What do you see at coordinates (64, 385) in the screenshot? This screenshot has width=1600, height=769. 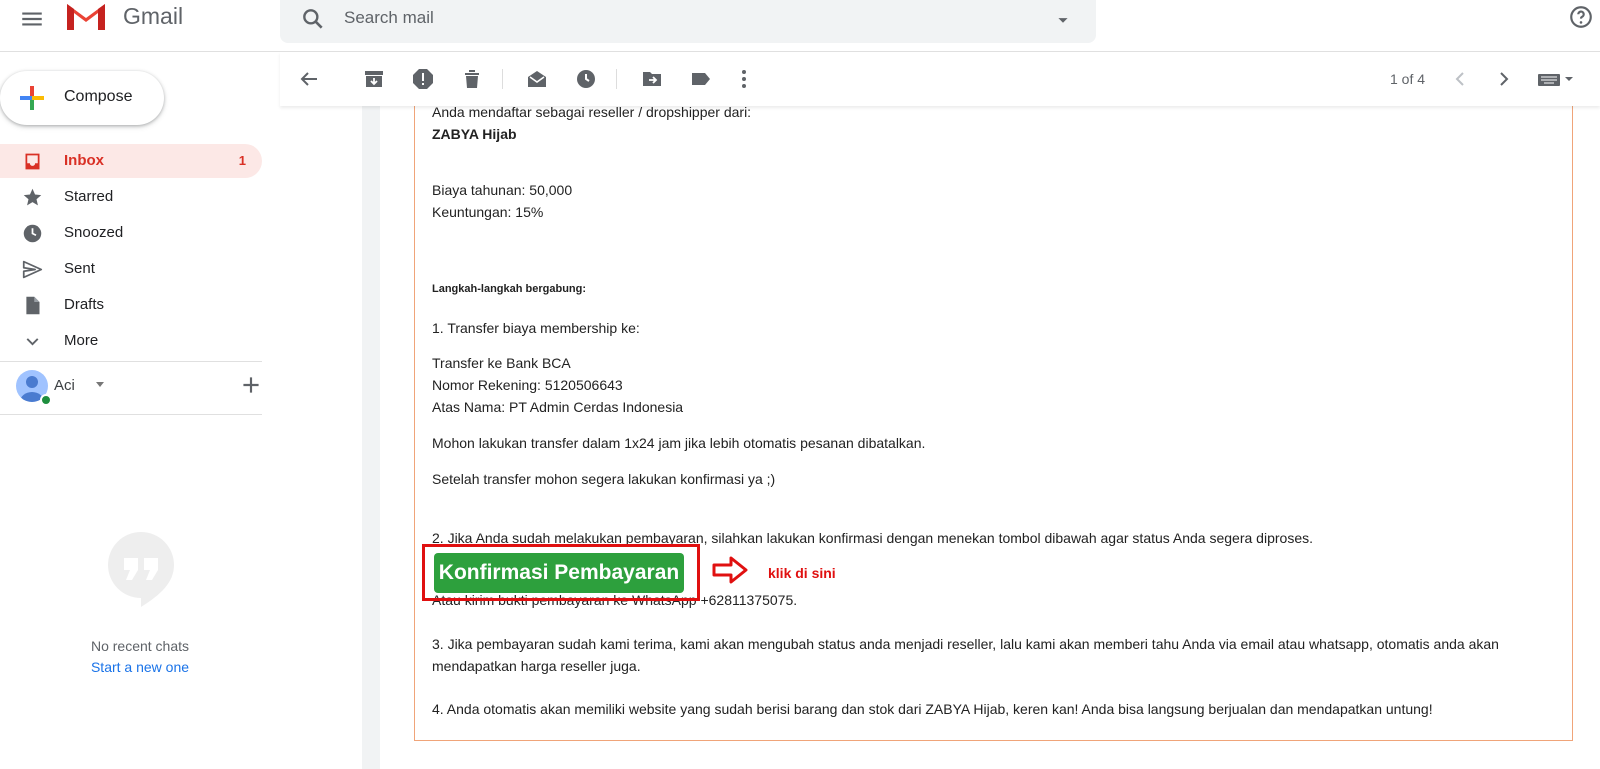 I see `account-name: Aci` at bounding box center [64, 385].